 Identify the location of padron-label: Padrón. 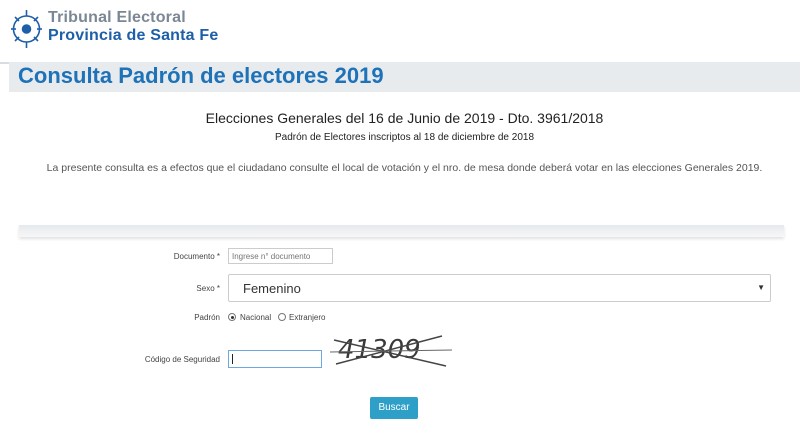
(207, 317).